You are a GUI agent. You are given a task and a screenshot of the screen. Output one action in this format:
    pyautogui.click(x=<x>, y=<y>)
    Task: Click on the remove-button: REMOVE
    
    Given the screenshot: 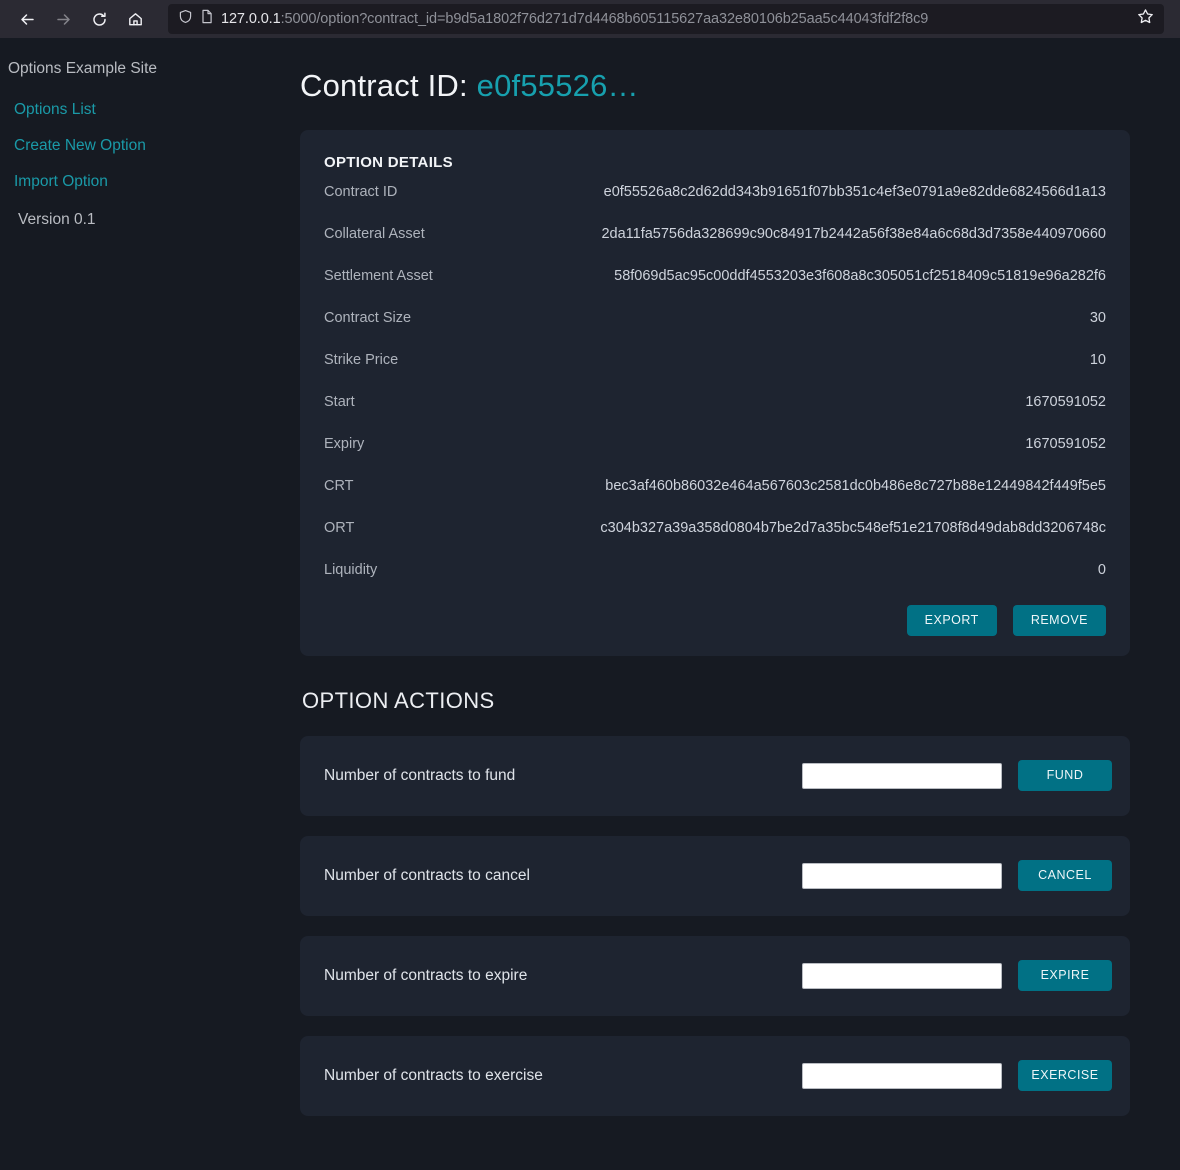 What is the action you would take?
    pyautogui.click(x=1059, y=620)
    